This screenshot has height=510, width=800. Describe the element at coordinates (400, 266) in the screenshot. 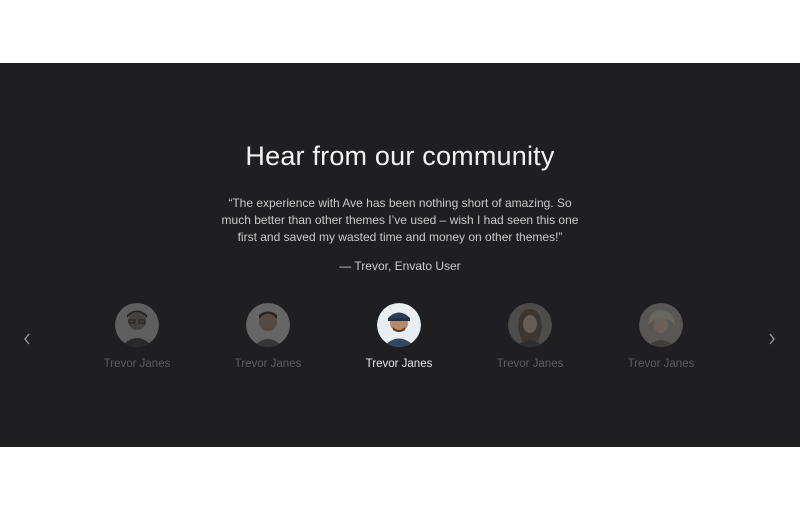

I see `testimonial-author: — Trevor, Envato User` at that location.